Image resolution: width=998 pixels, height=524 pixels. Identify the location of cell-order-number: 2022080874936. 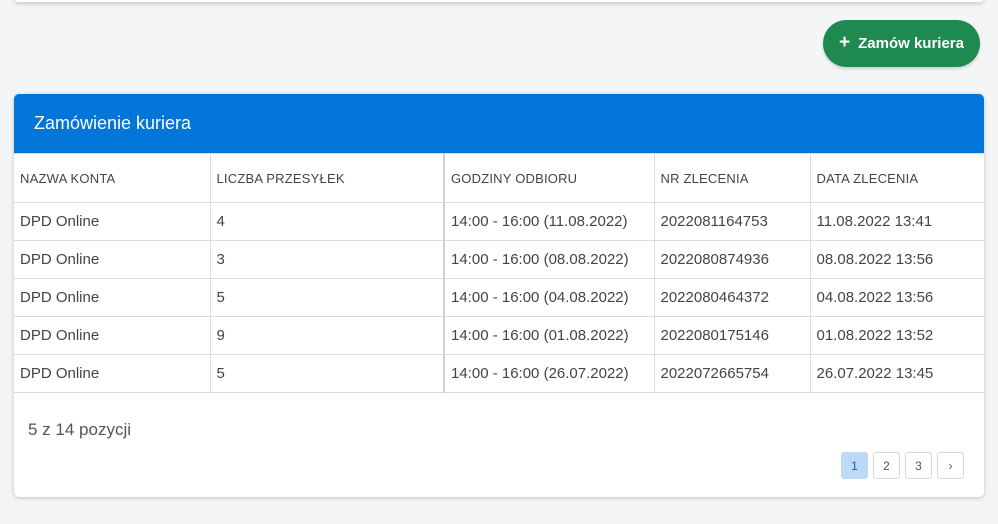
(732, 259).